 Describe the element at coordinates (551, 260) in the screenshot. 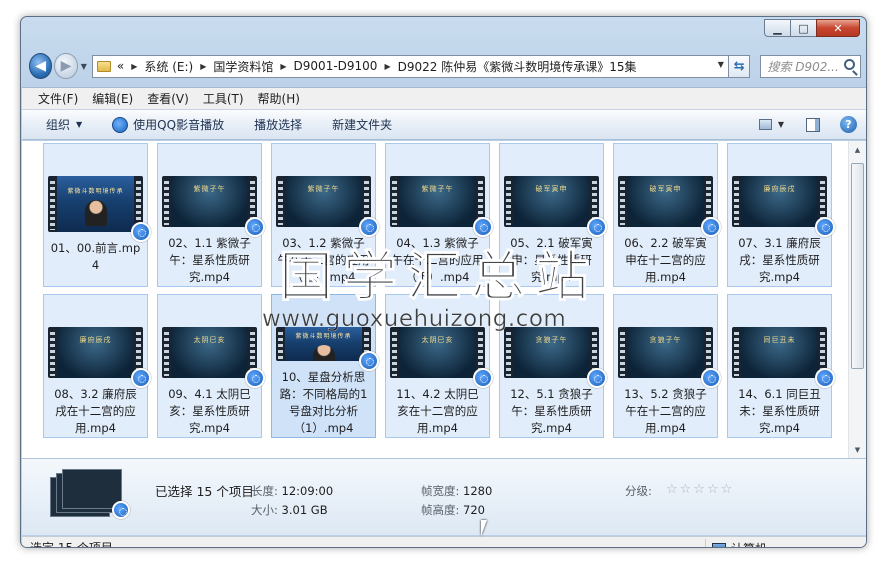

I see `file-name: 05、2.1 破军寅申：星系性质研究.mp4` at that location.